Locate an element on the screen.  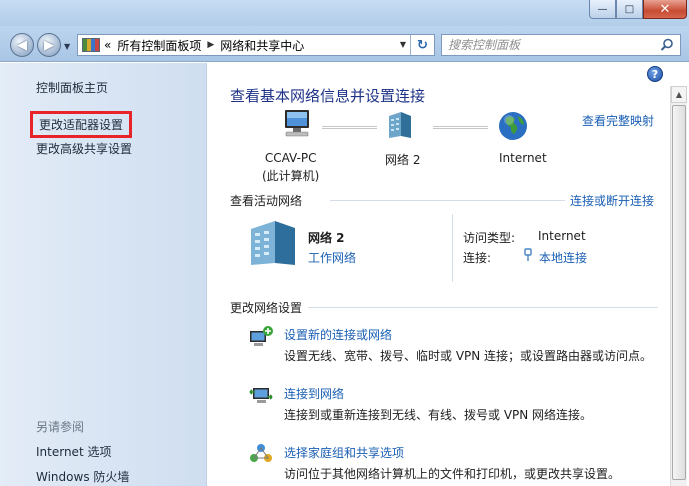
internet-globe-icon is located at coordinates (513, 126).